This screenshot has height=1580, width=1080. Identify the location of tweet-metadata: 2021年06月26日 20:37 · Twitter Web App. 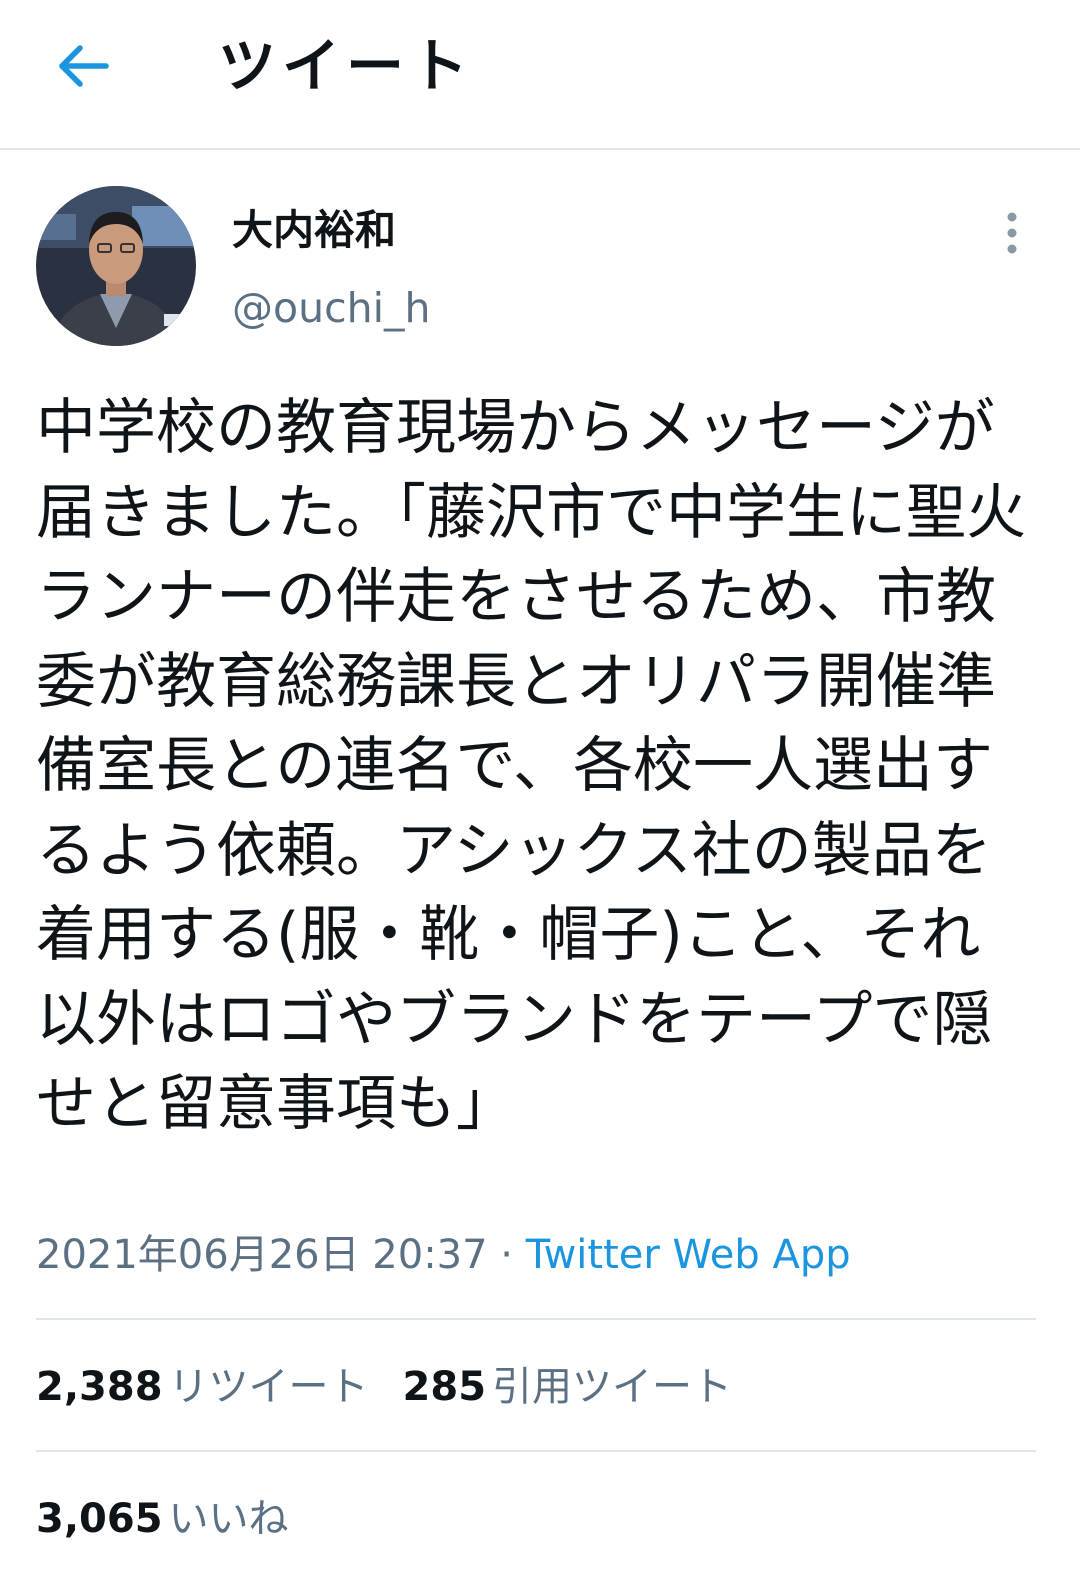
(443, 1255).